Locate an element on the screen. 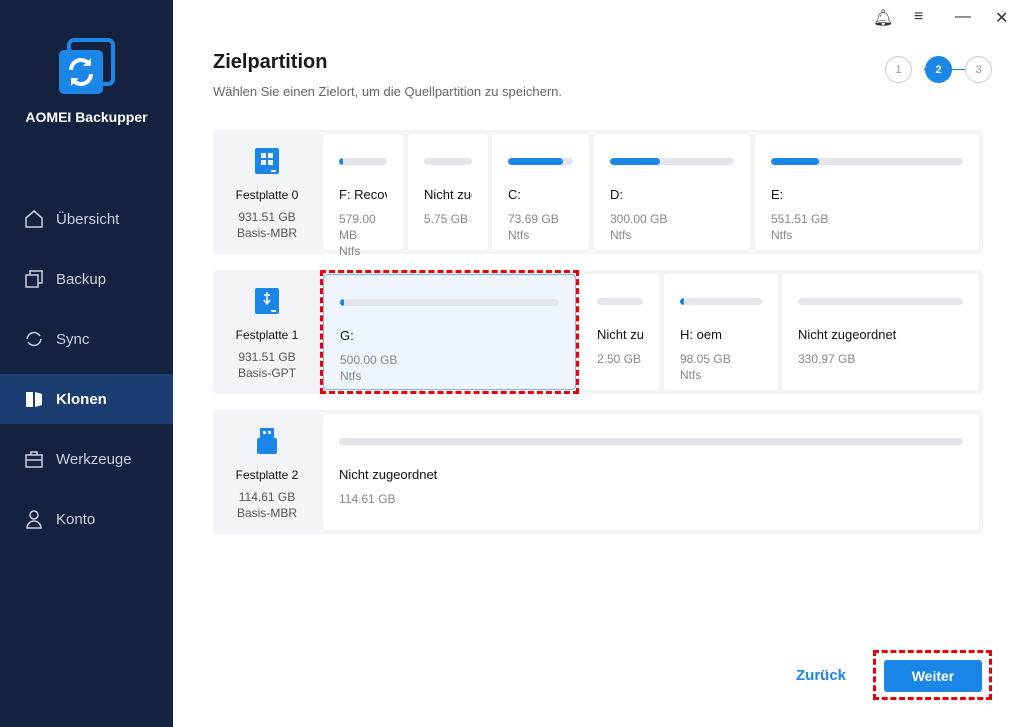 The image size is (1023, 727). nav-clone: Klonen is located at coordinates (86, 399).